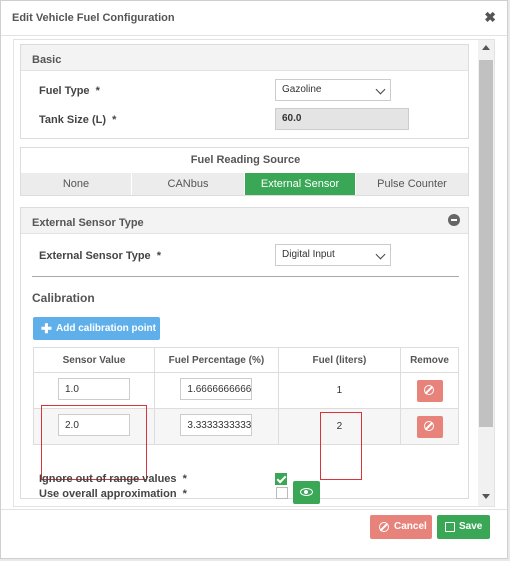 The image size is (510, 561). What do you see at coordinates (401, 527) in the screenshot?
I see `cancel-button: Cancel` at bounding box center [401, 527].